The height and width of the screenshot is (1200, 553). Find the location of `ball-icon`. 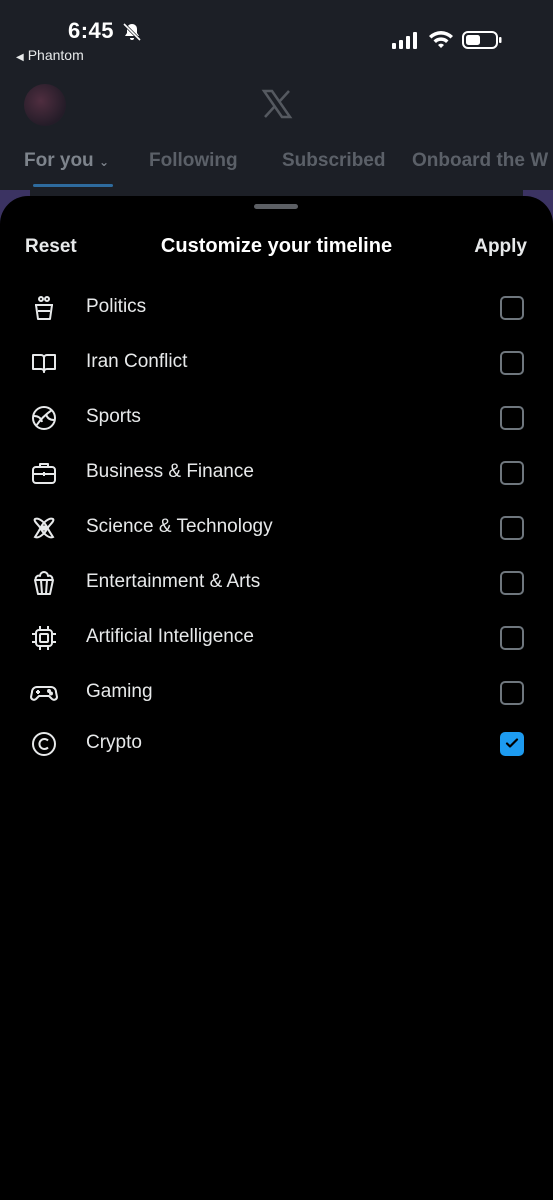

ball-icon is located at coordinates (44, 418).